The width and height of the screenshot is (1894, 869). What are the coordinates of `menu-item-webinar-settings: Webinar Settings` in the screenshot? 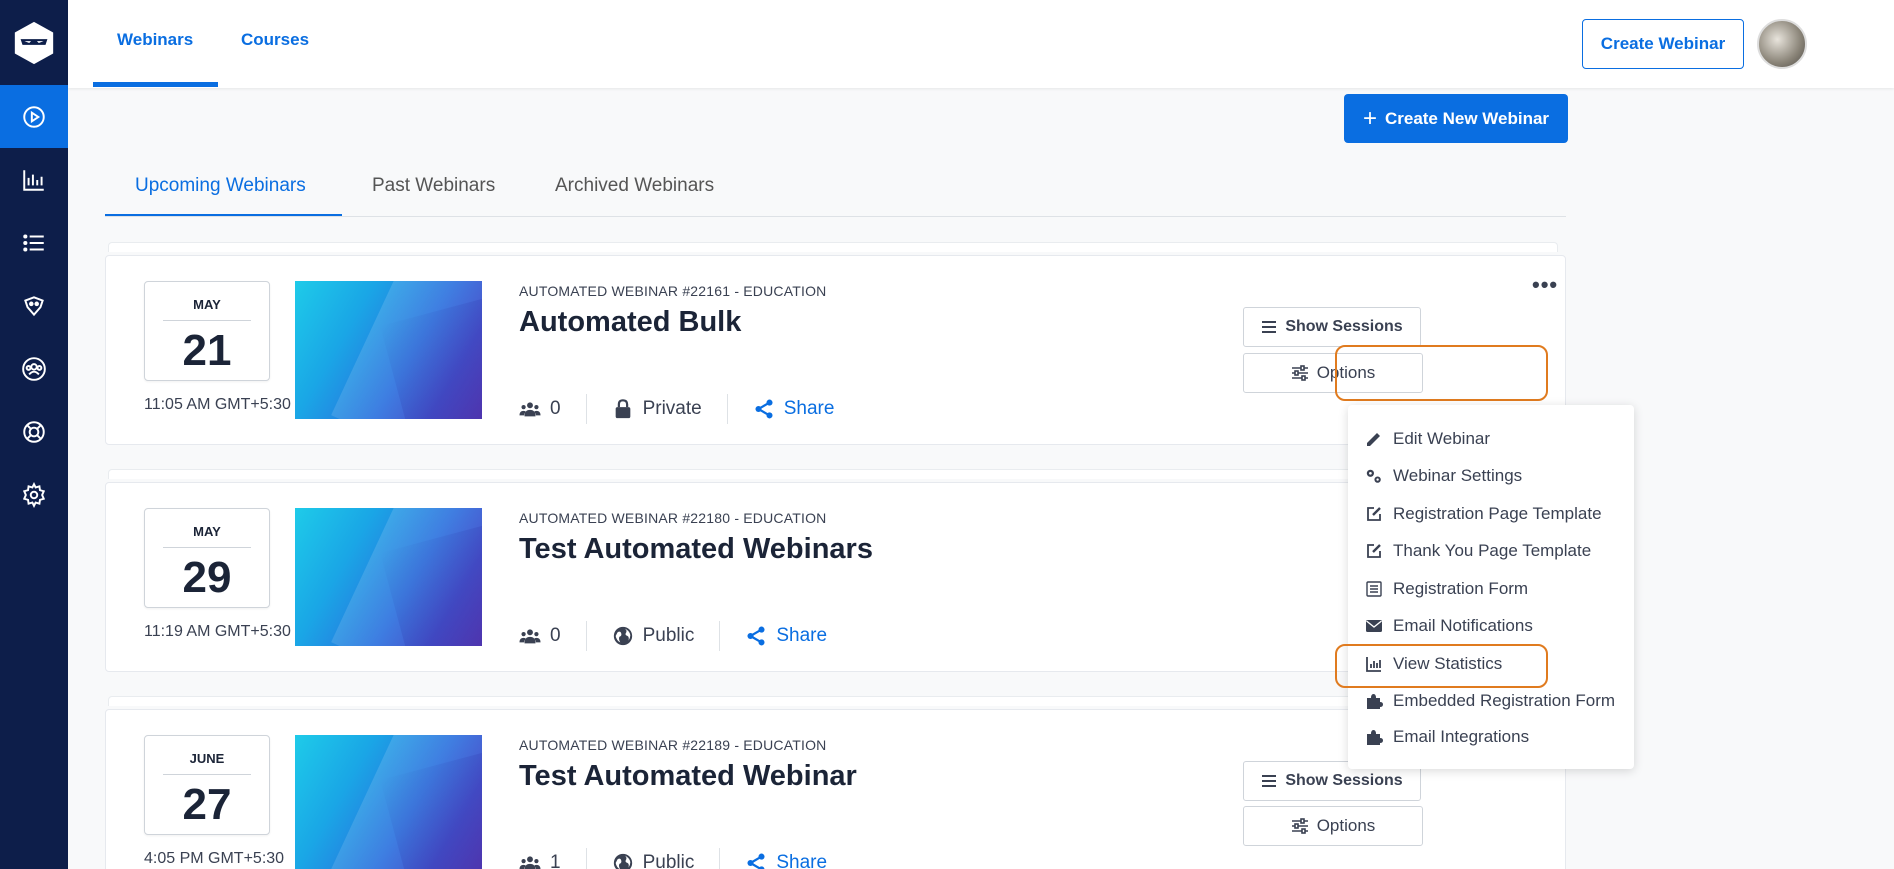 It's located at (1443, 476).